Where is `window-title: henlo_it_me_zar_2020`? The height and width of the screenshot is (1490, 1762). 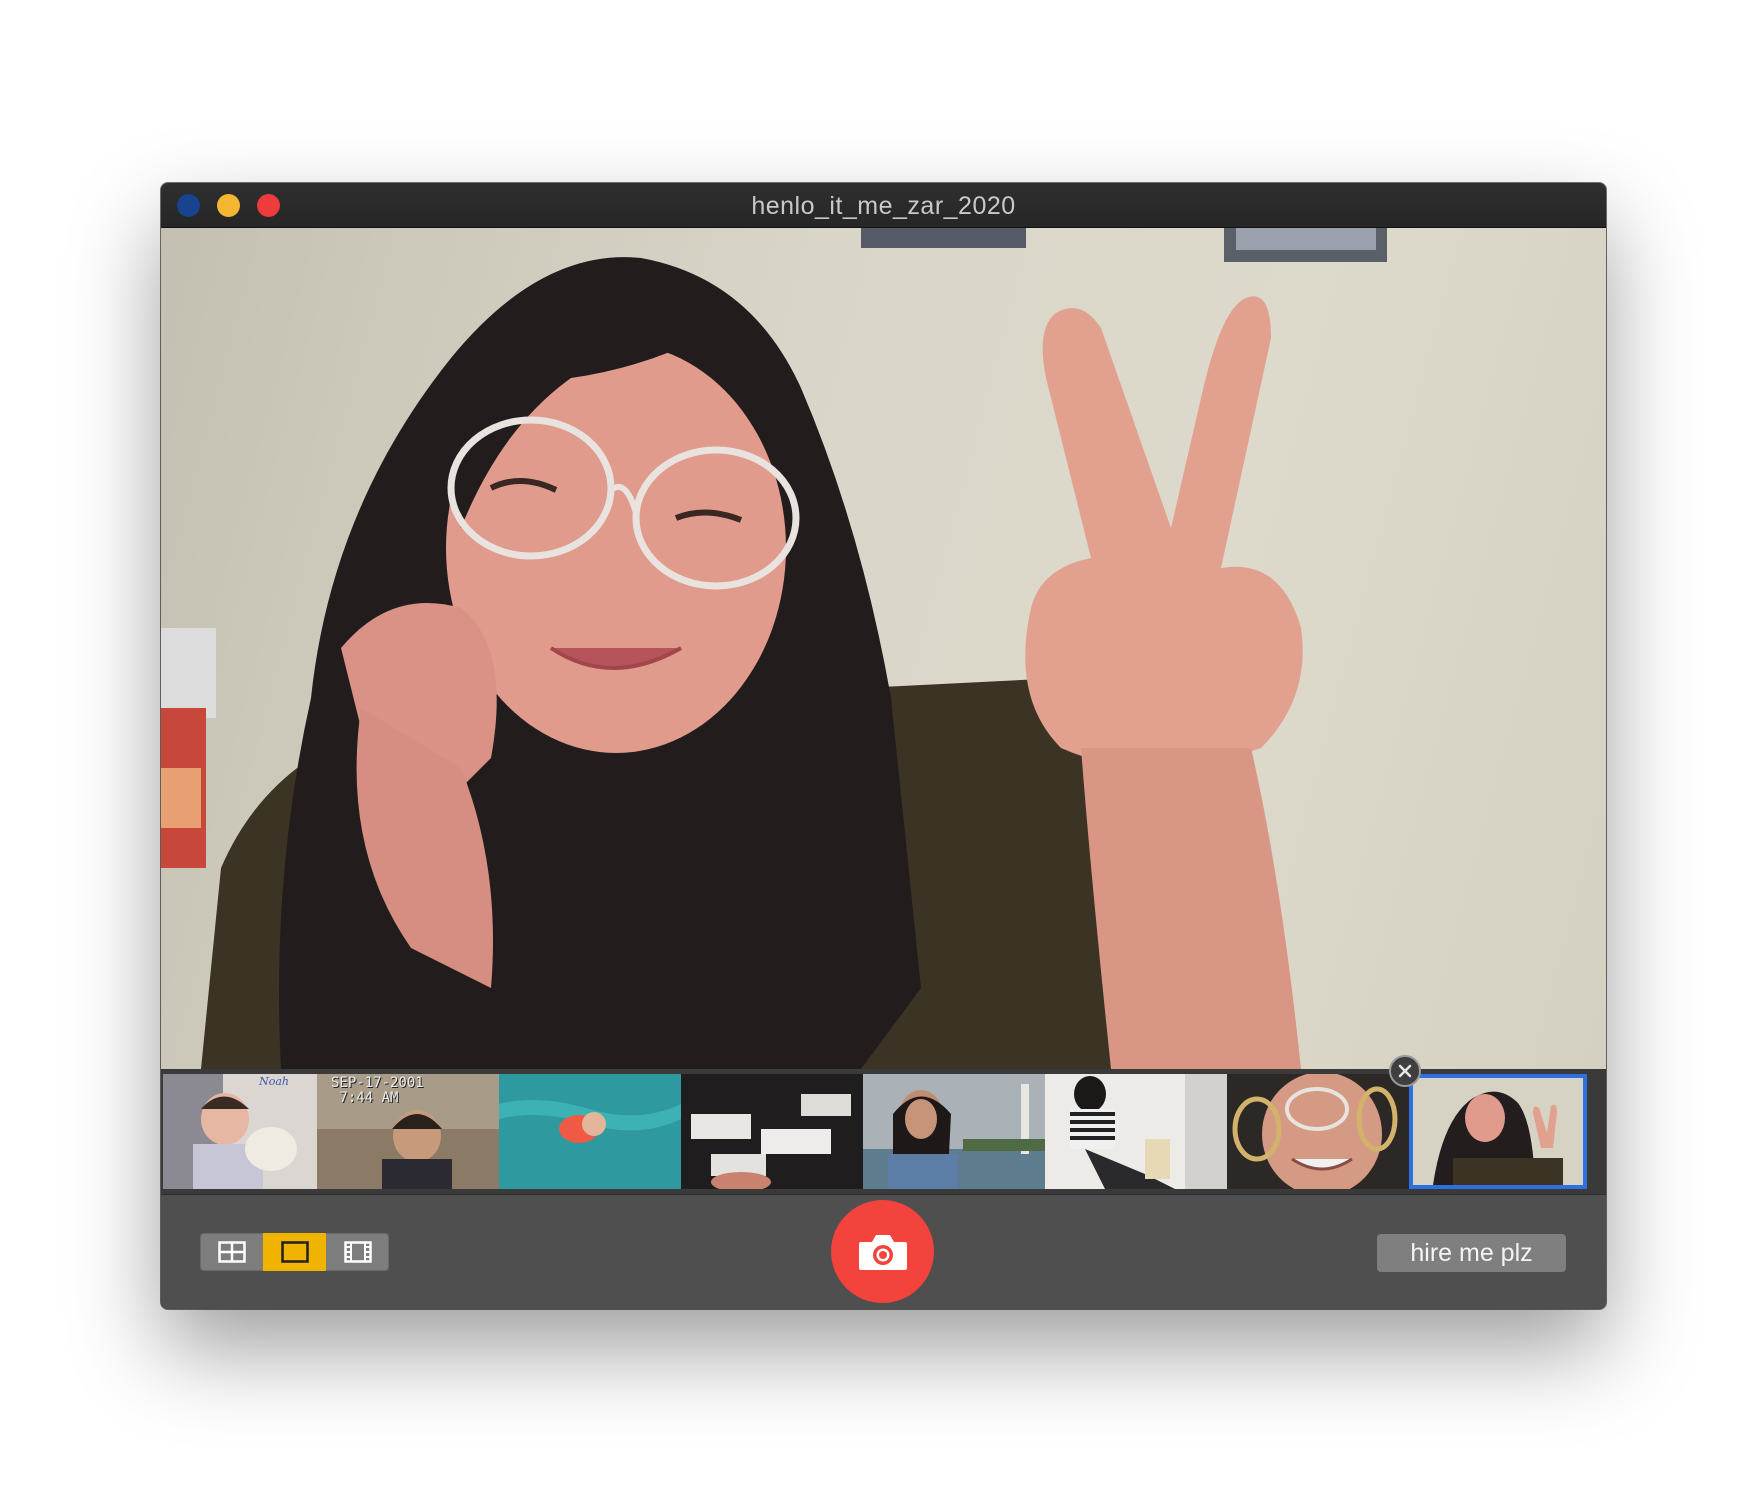
window-title: henlo_it_me_zar_2020 is located at coordinates (883, 206).